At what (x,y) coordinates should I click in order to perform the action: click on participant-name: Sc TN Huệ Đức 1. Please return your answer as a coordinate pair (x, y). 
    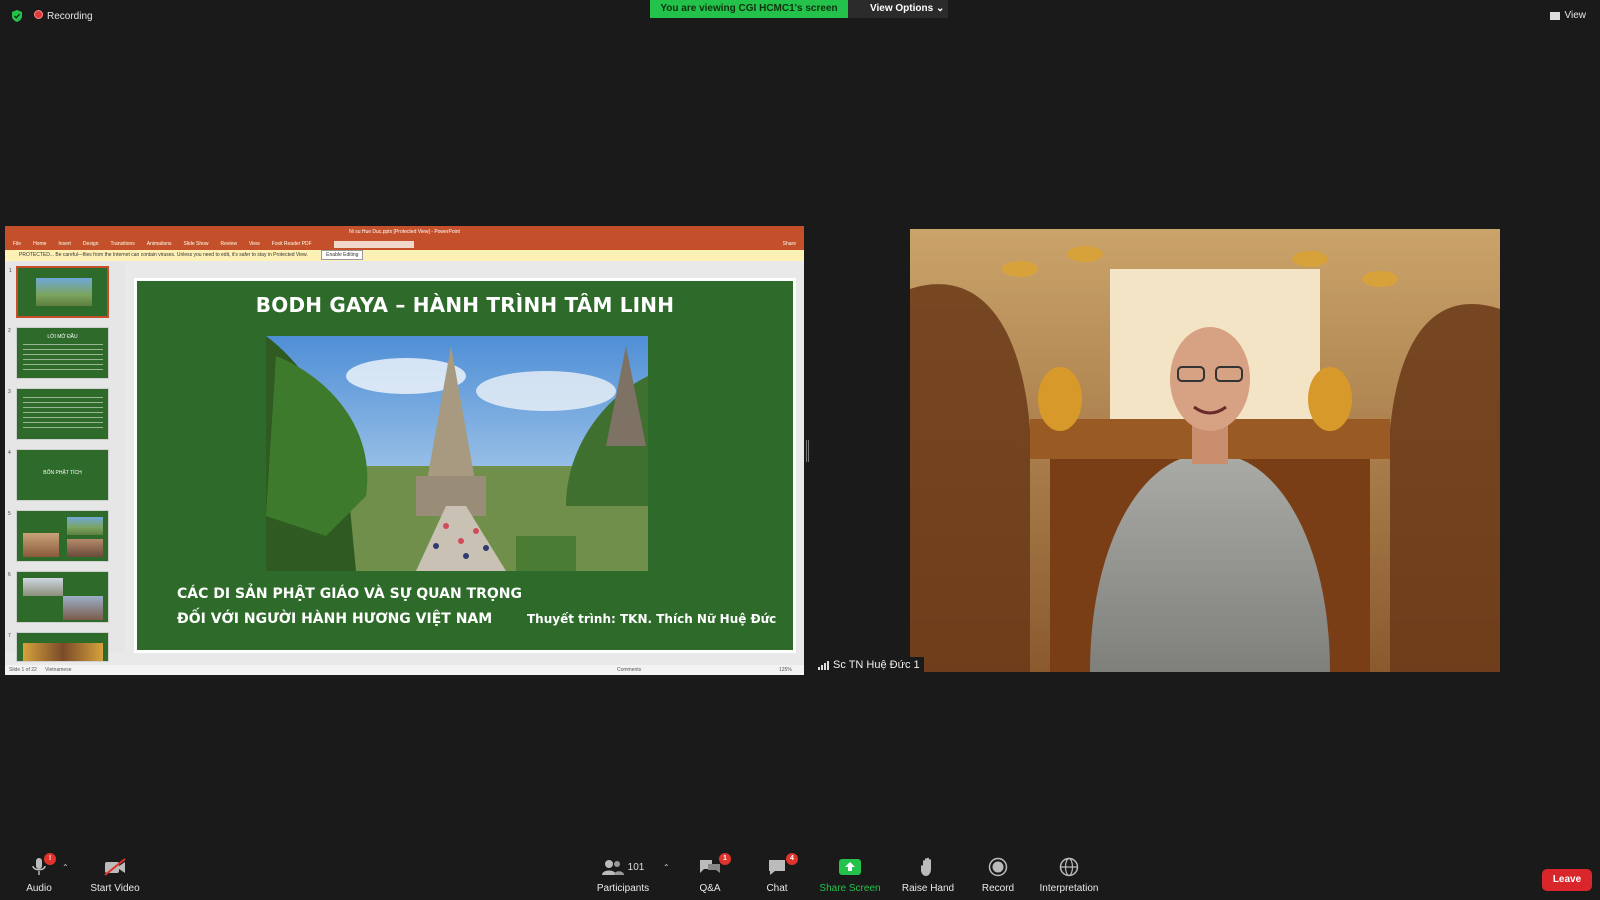
    Looking at the image, I should click on (876, 665).